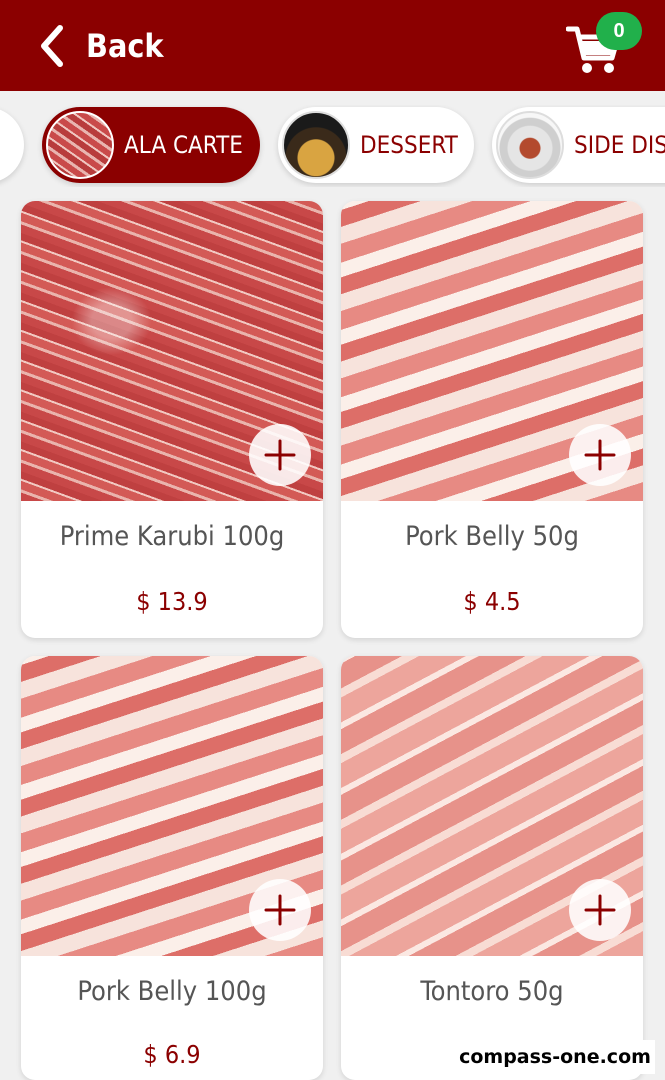 The width and height of the screenshot is (665, 1080). What do you see at coordinates (619, 31) in the screenshot?
I see `cart-count-badge: 0` at bounding box center [619, 31].